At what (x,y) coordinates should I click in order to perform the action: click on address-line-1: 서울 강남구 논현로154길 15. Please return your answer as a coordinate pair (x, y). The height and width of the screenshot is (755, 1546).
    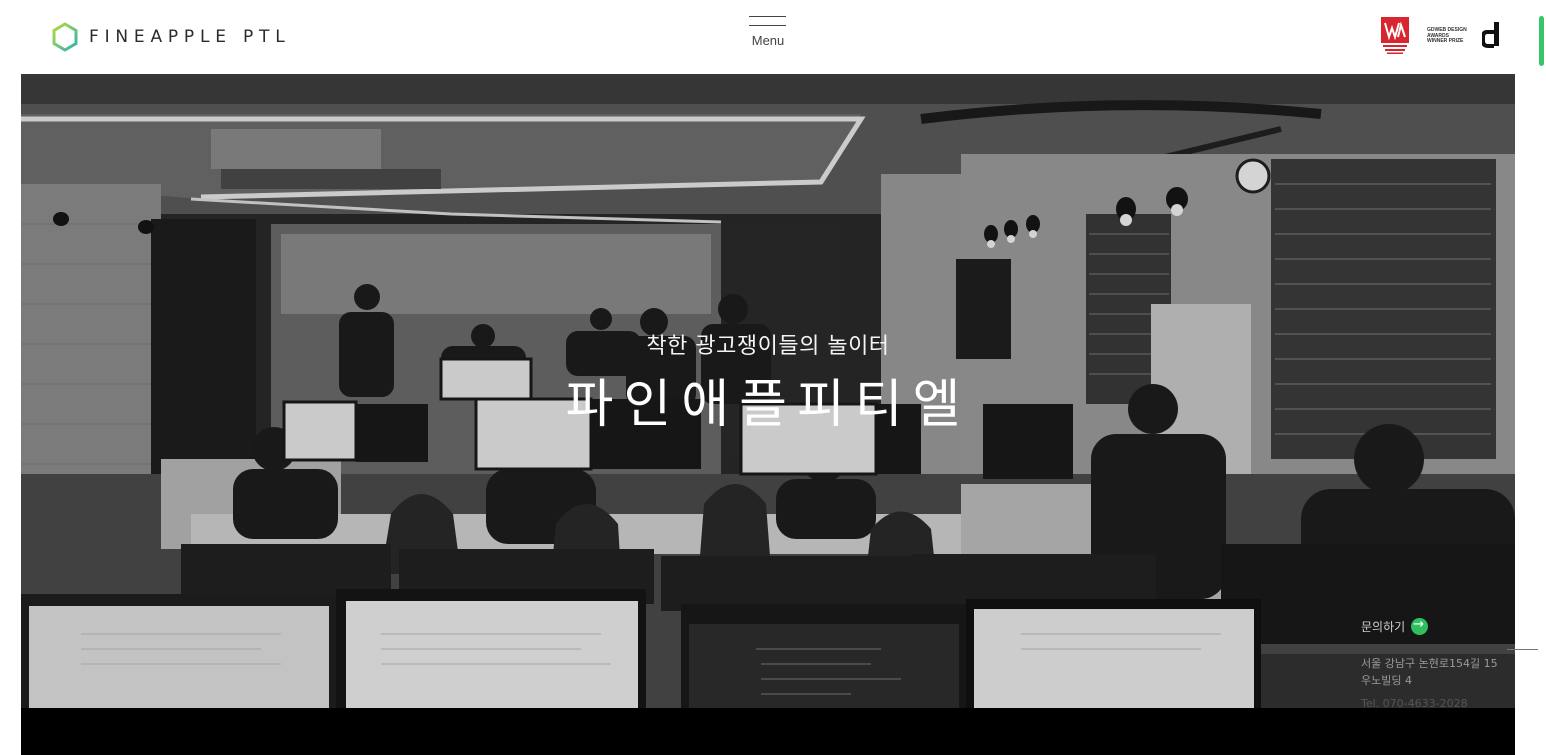
    Looking at the image, I should click on (1429, 663).